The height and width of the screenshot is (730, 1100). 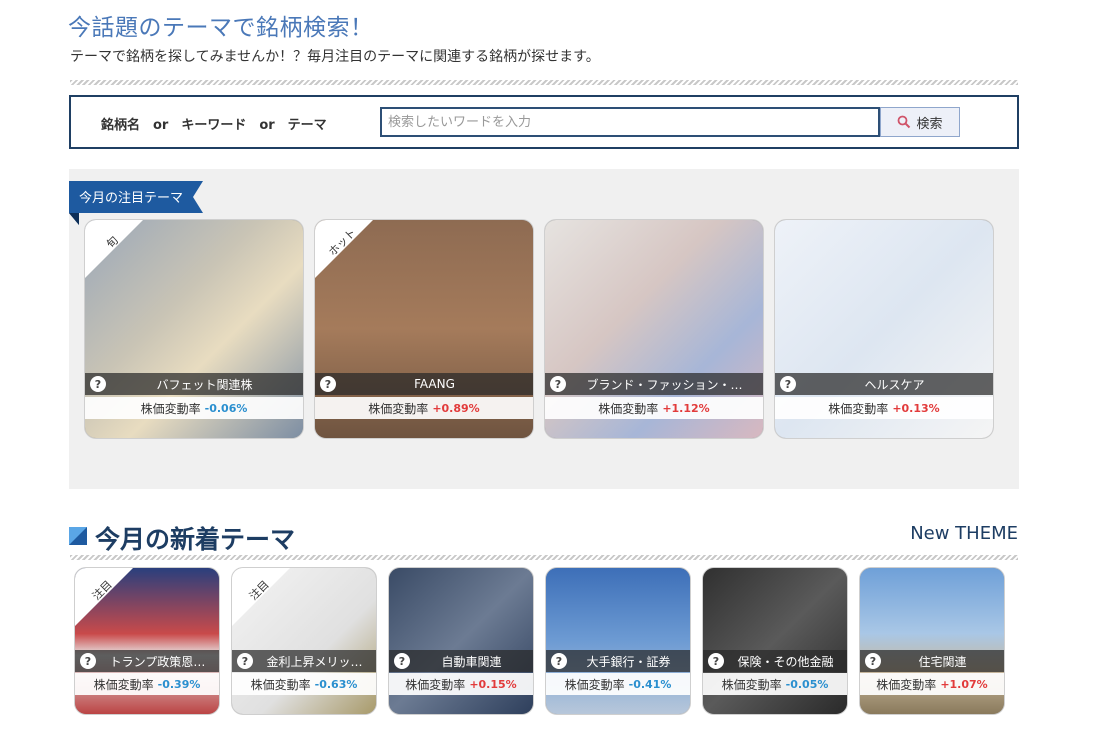 What do you see at coordinates (932, 641) in the screenshot?
I see `theme-card: ? 住宅関連株価変動率 +1.07%` at bounding box center [932, 641].